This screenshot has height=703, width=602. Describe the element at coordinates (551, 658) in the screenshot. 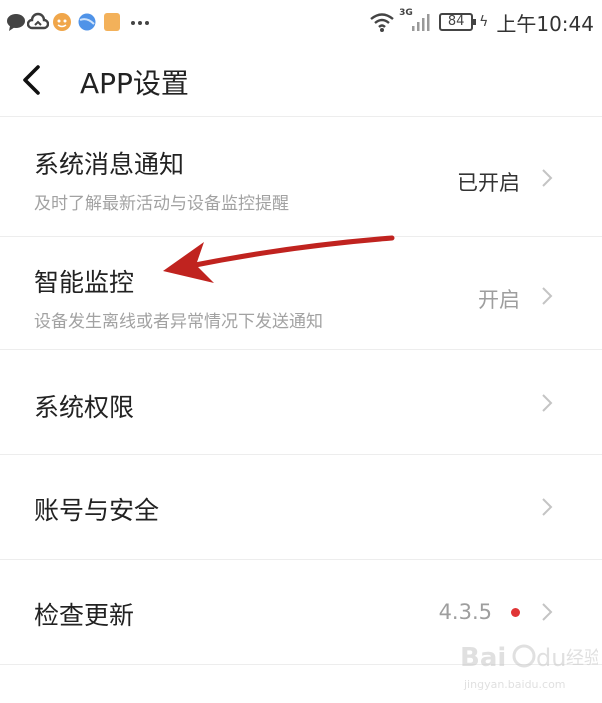

I see `svg-text: du` at that location.